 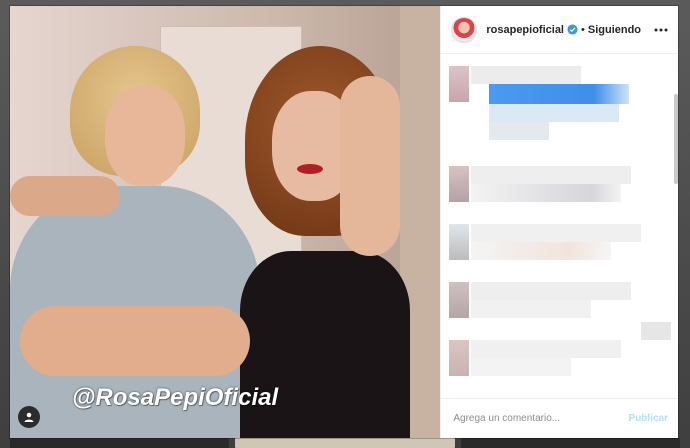 I want to click on user-tag-icon, so click(x=29, y=417).